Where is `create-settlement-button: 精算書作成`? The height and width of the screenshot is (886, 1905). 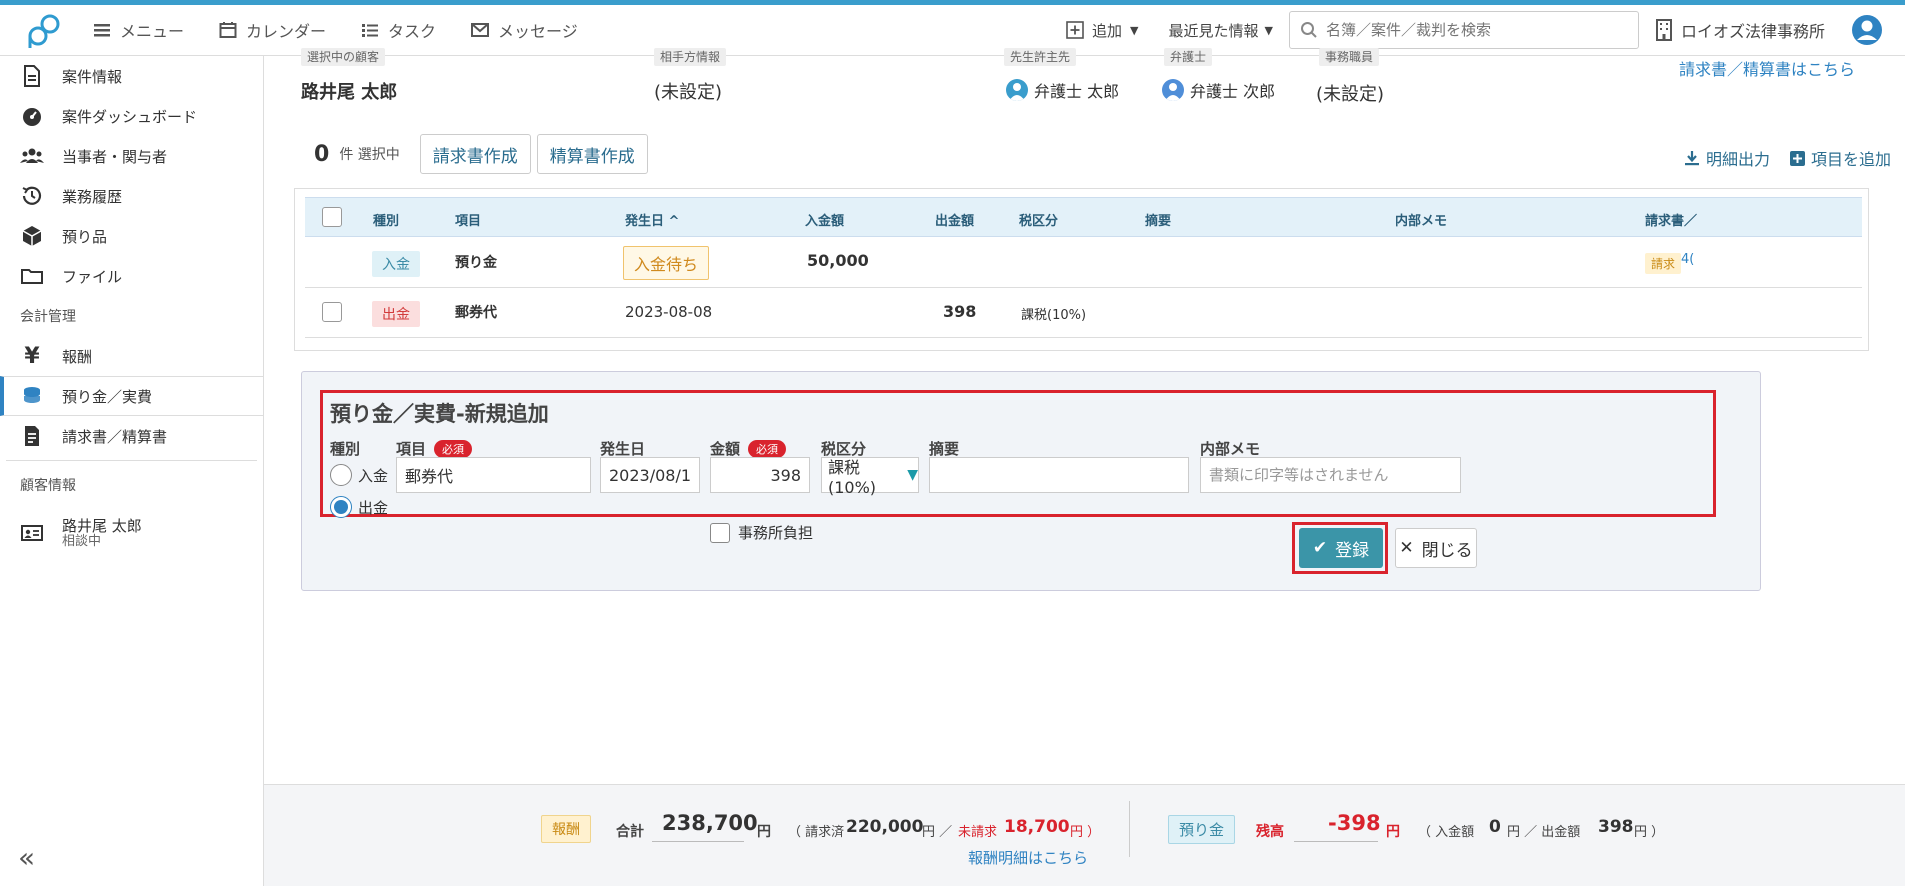
create-settlement-button: 精算書作成 is located at coordinates (592, 154).